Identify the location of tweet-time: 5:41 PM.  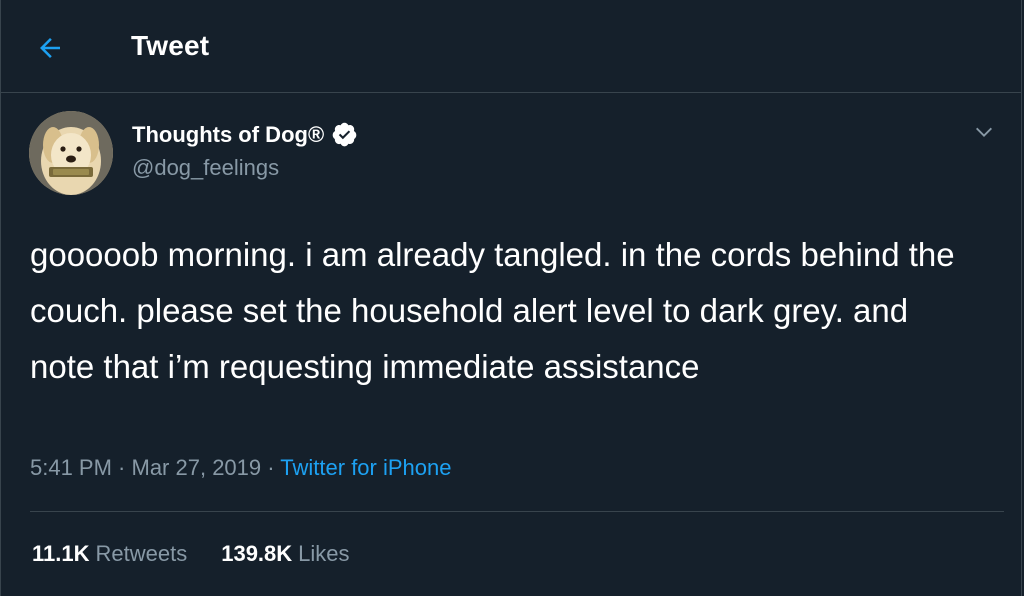
(71, 467).